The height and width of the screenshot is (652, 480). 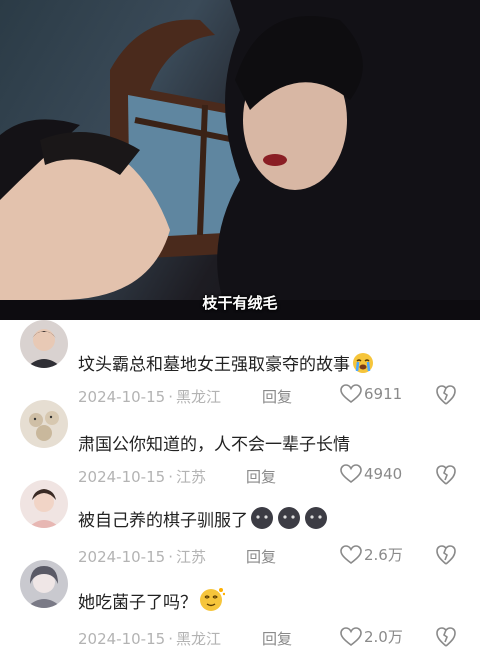 What do you see at coordinates (363, 365) in the screenshot?
I see `crying-face-icon` at bounding box center [363, 365].